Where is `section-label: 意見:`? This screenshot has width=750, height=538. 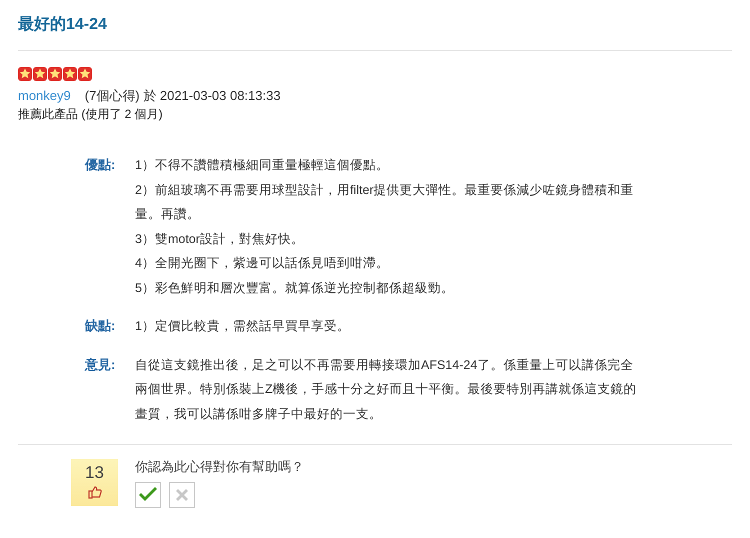 section-label: 意見: is located at coordinates (100, 365).